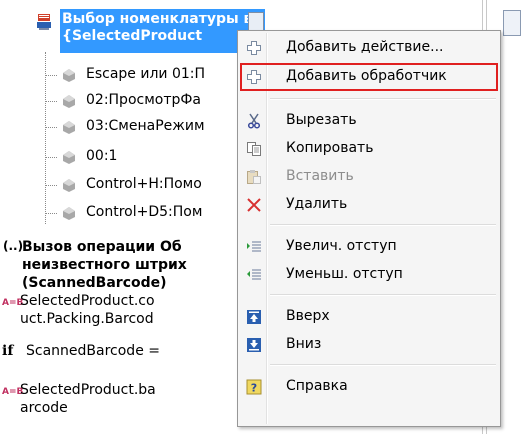  What do you see at coordinates (512, 23) in the screenshot?
I see `side-panel-button` at bounding box center [512, 23].